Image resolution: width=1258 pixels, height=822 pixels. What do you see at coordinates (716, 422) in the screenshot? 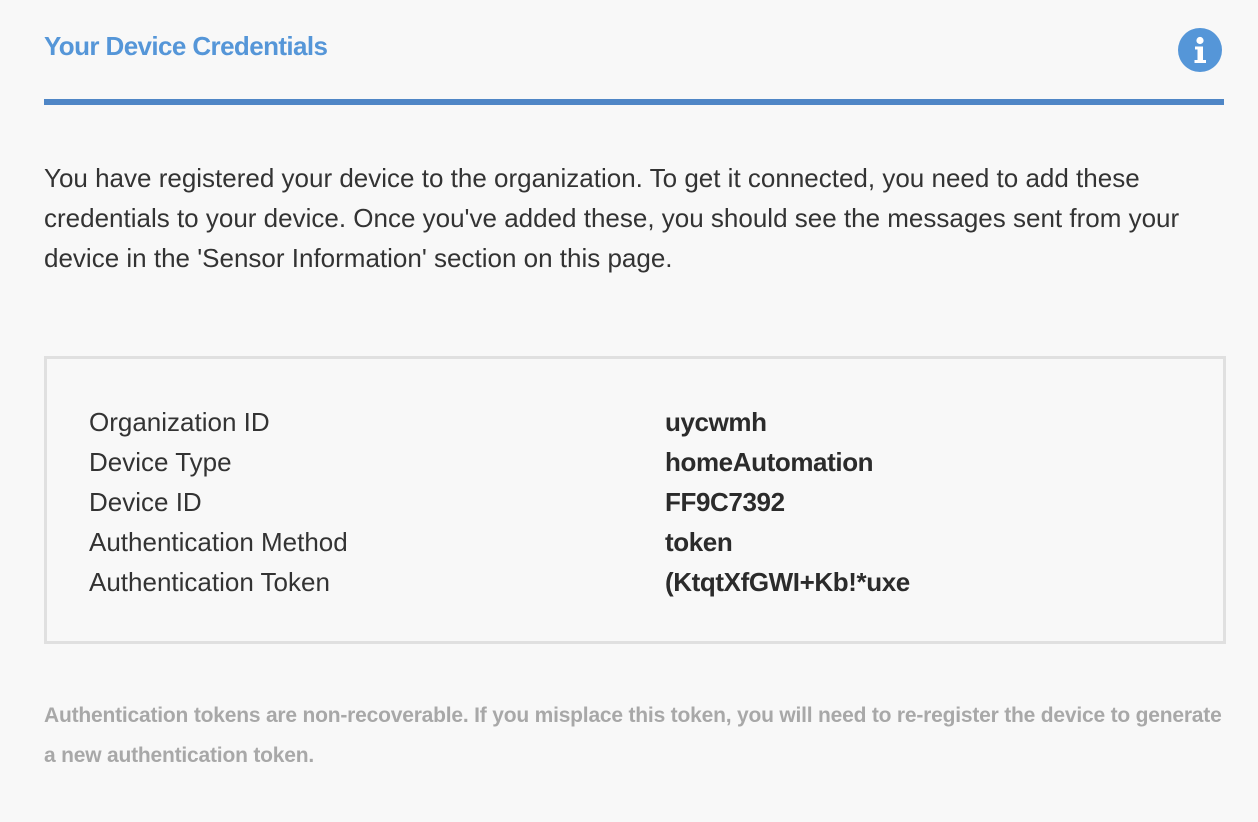
I see `credential-value: uycwmh` at bounding box center [716, 422].